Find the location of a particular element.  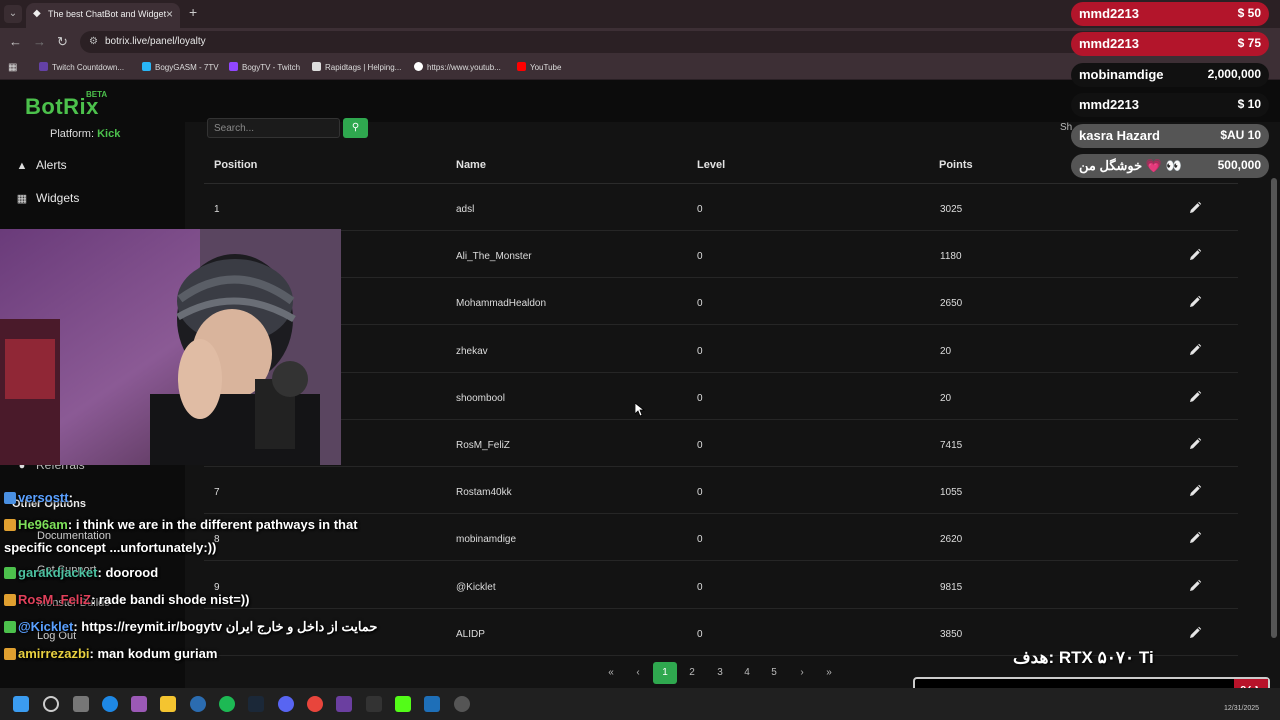

search-button: ⚲ is located at coordinates (355, 128).